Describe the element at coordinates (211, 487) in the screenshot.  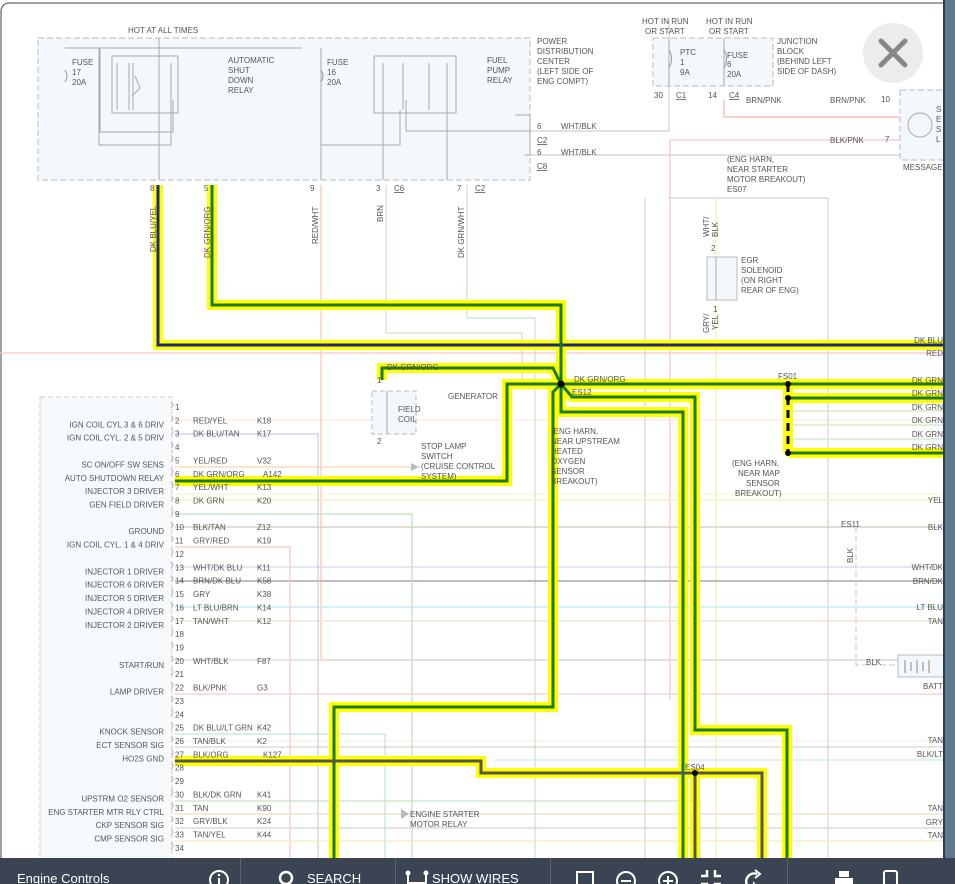
I see `wire-color-label: YEL/WHT` at that location.